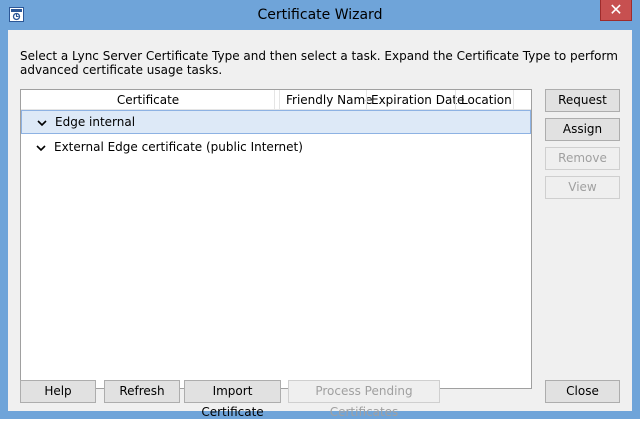  I want to click on window-close-button: ✕, so click(616, 10).